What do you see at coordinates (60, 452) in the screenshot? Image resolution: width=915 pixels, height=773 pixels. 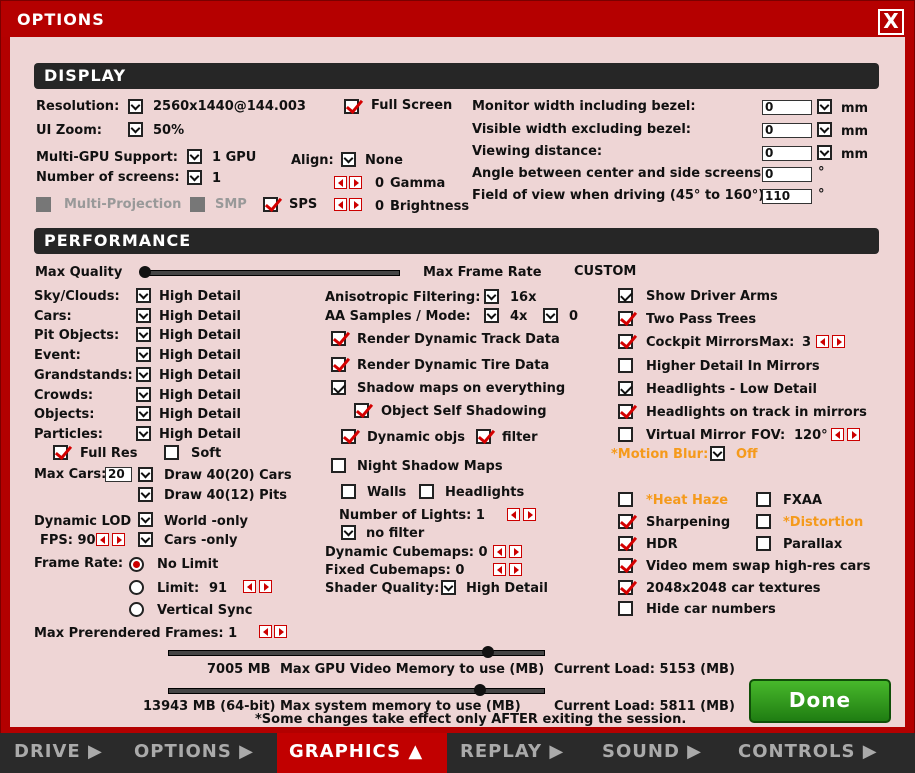 I see `full-res-checkbox` at bounding box center [60, 452].